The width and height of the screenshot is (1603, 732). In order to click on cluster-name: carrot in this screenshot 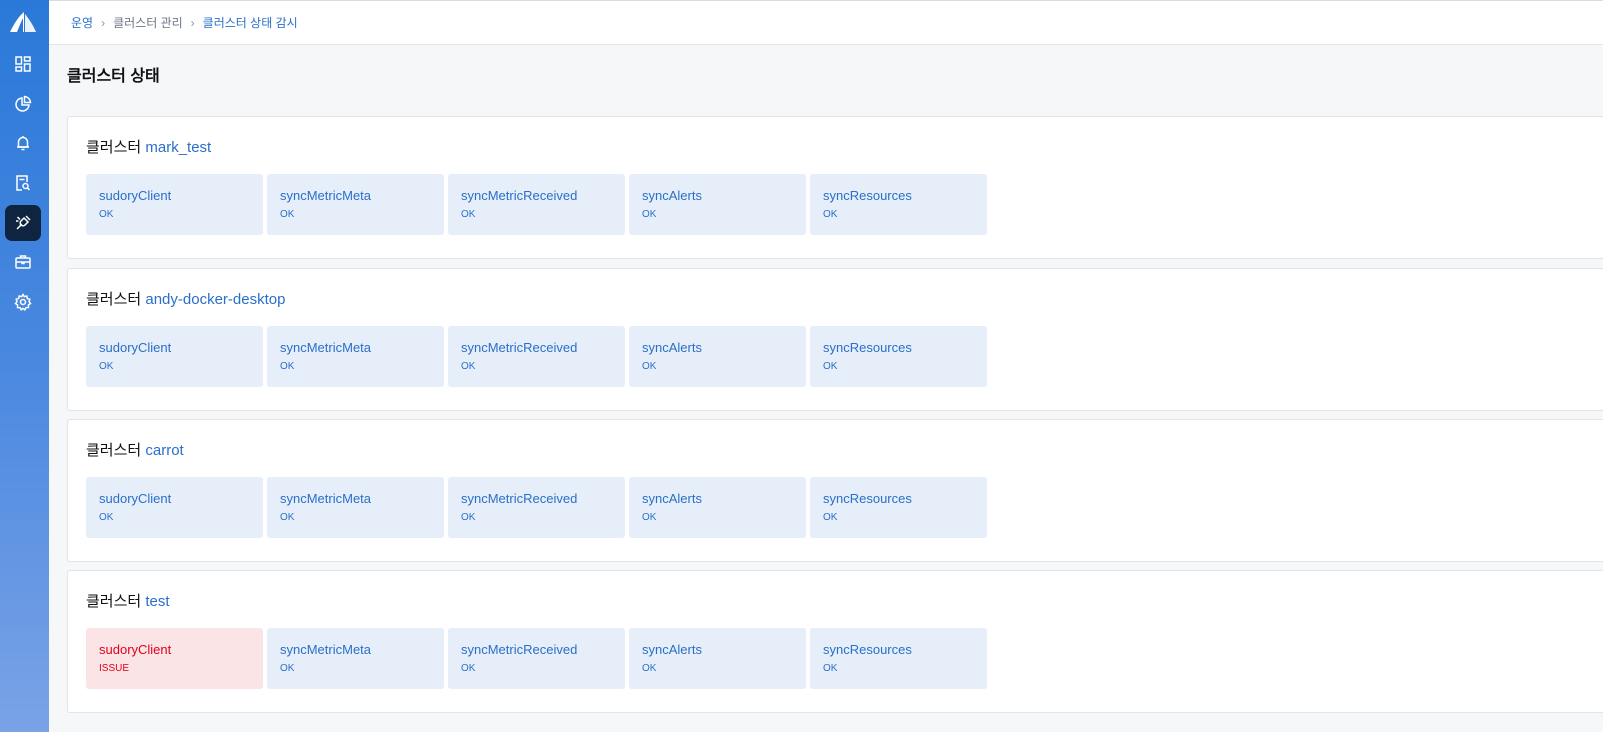, I will do `click(164, 450)`.